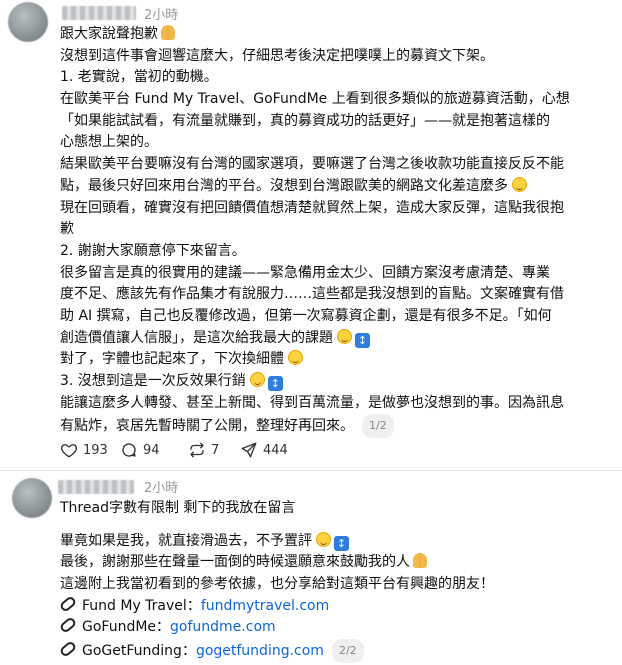 This screenshot has height=665, width=622. I want to click on post-line: 能讓這麼多人轉發、甚至上新聞、得到百萬流量，是做夢也沒想到的事。因為訊息, so click(312, 402).